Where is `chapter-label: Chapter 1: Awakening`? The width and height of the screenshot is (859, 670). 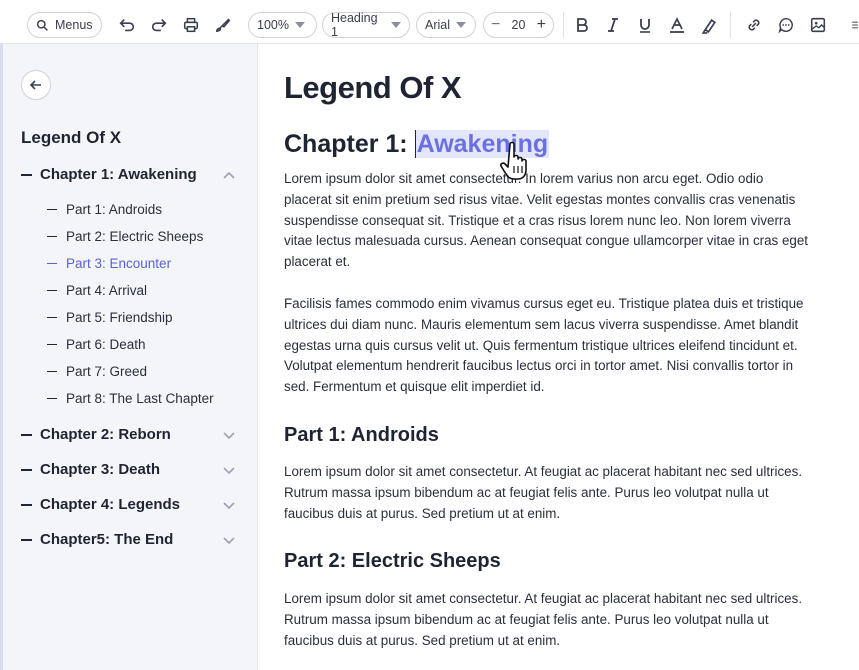
chapter-label: Chapter 1: Awakening is located at coordinates (118, 174).